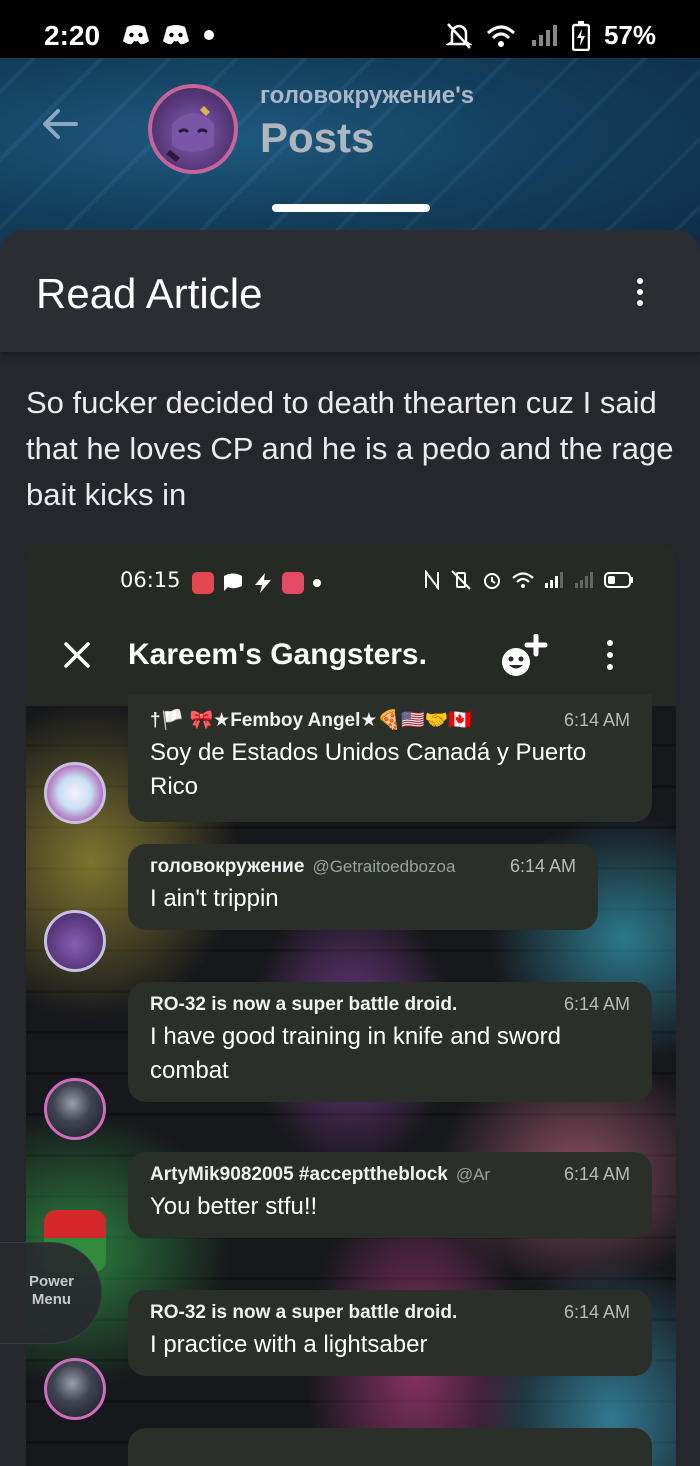 This screenshot has height=1466, width=700. Describe the element at coordinates (458, 35) in the screenshot. I see `mute-icon` at that location.